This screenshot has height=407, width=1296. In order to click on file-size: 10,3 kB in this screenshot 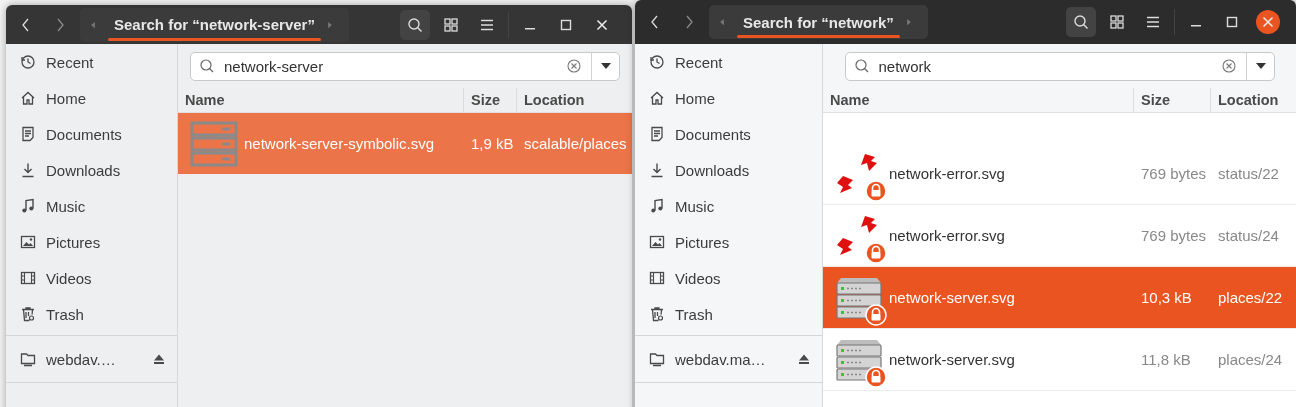, I will do `click(1166, 297)`.